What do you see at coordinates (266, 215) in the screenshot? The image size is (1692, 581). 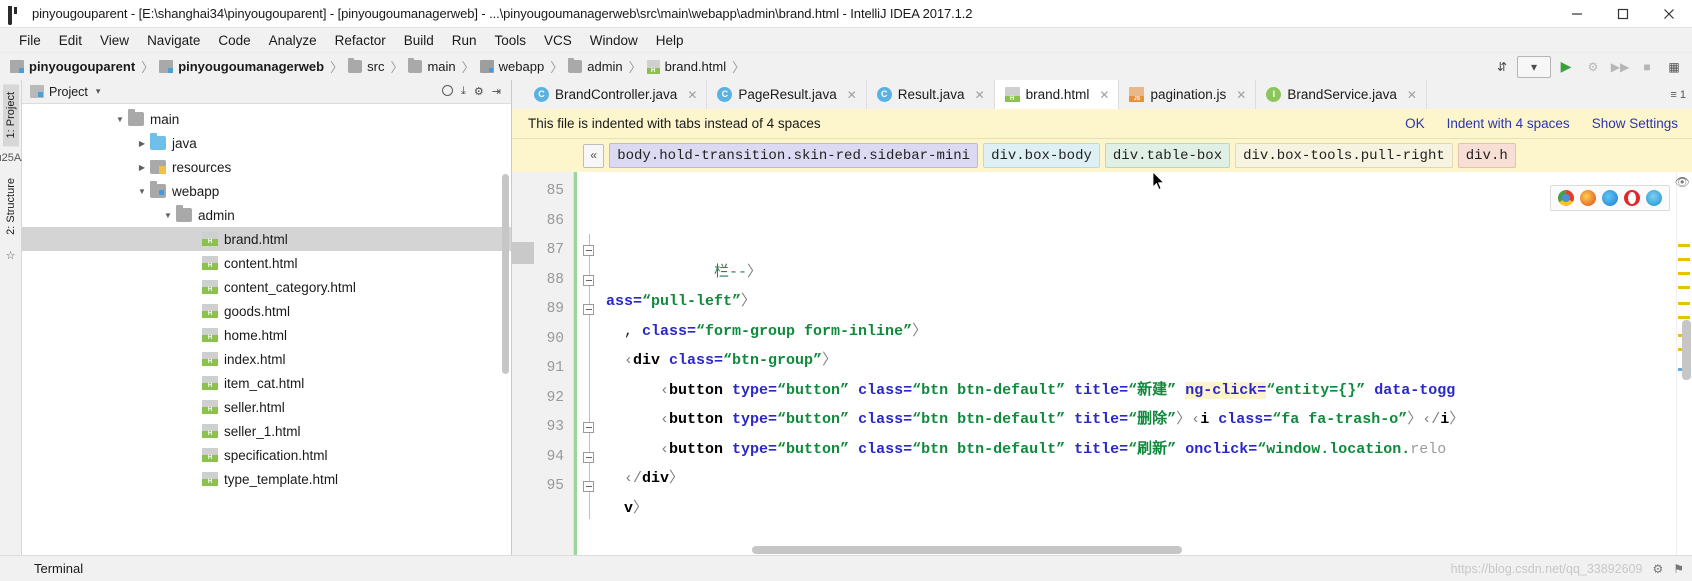 I see `tree-node-admin: admin` at bounding box center [266, 215].